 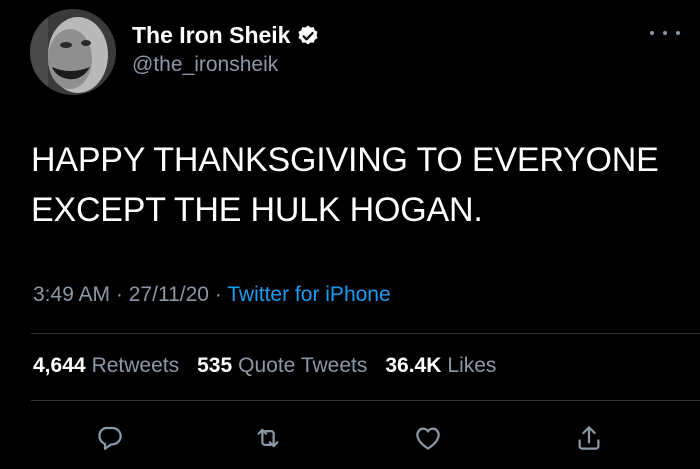 I want to click on heart-icon, so click(x=428, y=438).